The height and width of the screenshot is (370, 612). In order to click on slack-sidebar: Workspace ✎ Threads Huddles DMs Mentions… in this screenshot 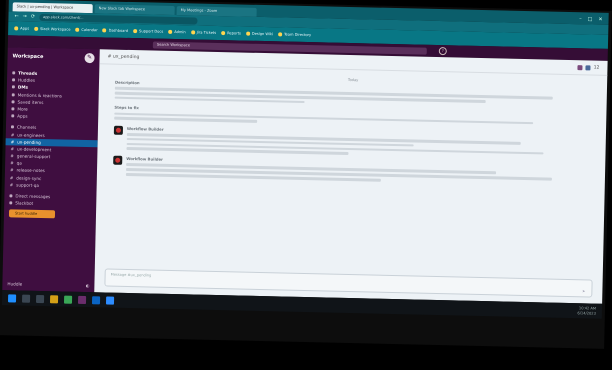, I will do `click(51, 170)`.